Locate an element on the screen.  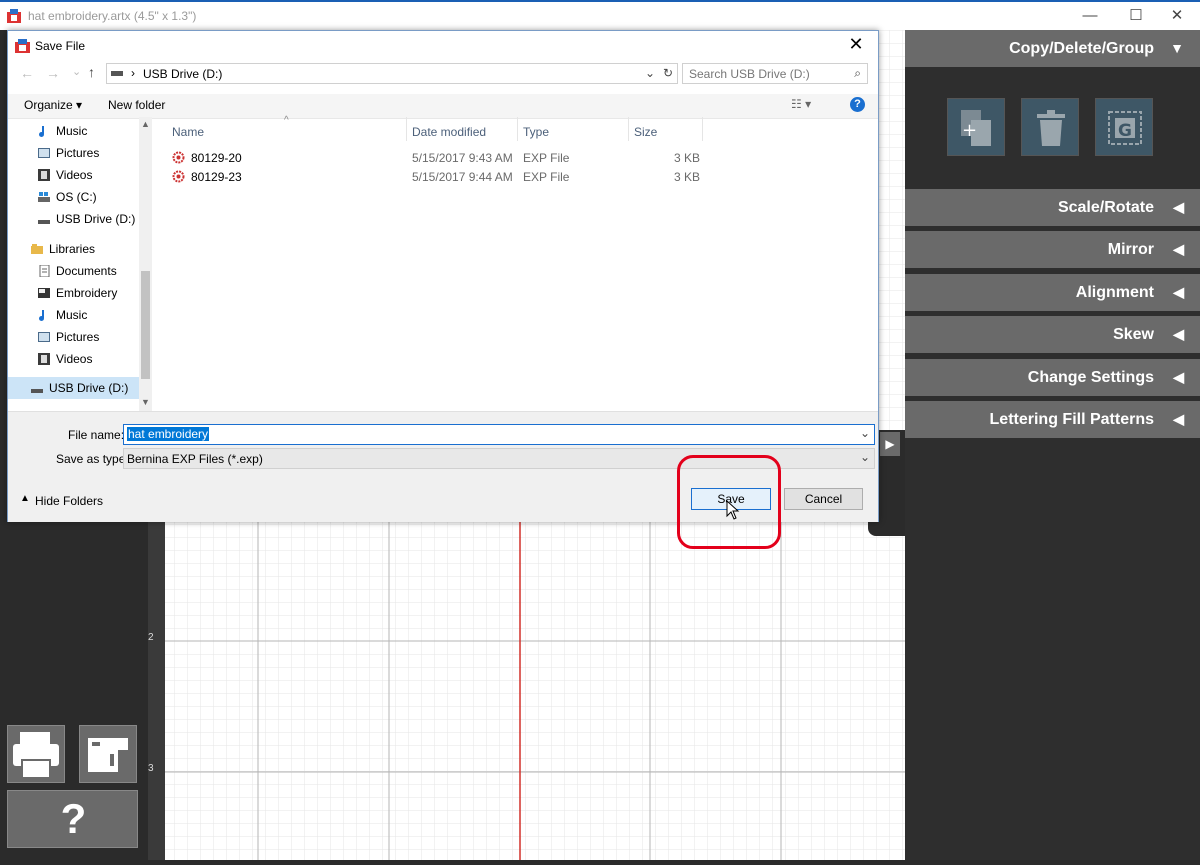
scroll-up-icon: ▲ is located at coordinates (145, 124).